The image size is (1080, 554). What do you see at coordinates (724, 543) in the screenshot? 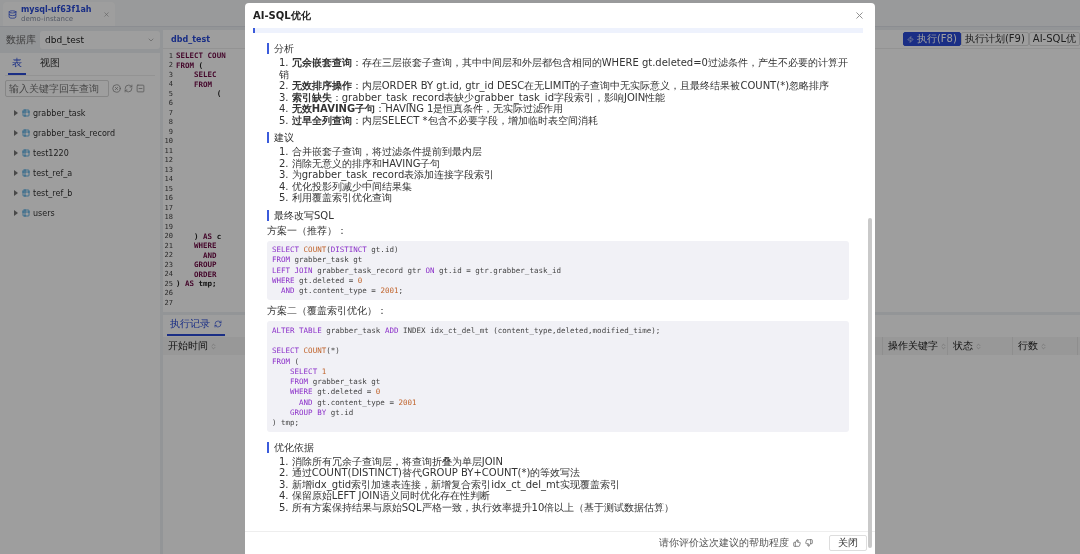
I see `feedback-prompt: 请你评价这次建议的帮助程度` at bounding box center [724, 543].